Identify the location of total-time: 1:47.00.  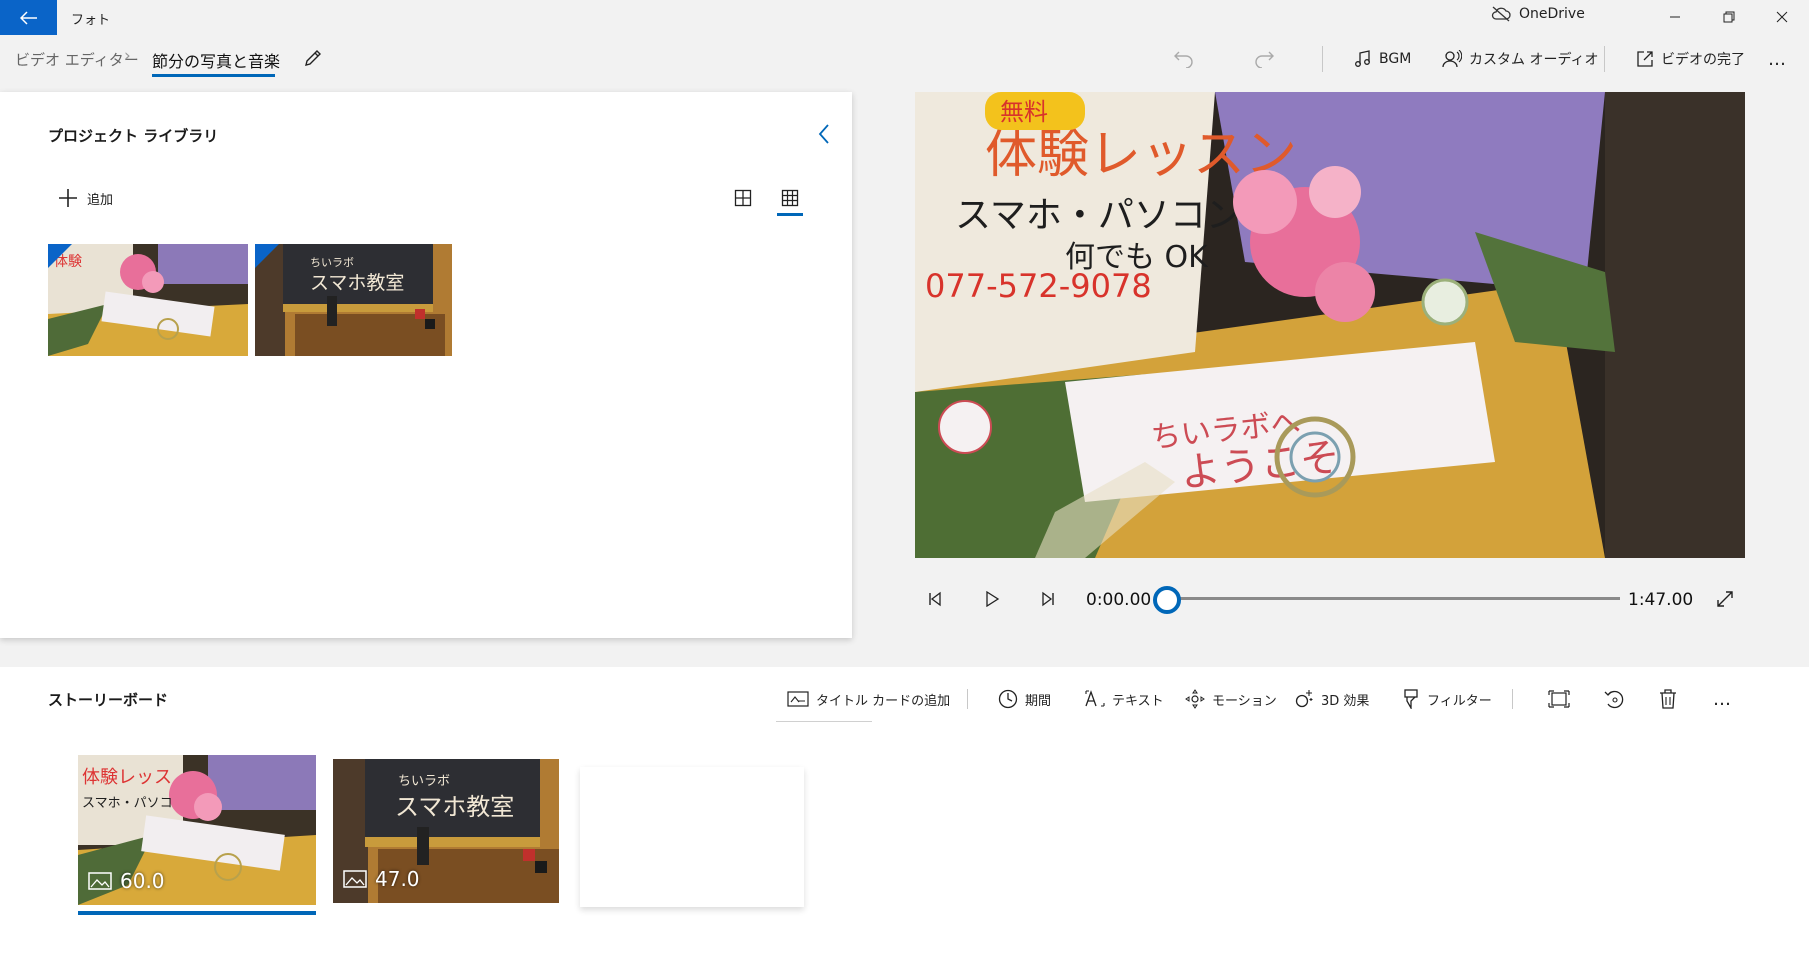
(1661, 600).